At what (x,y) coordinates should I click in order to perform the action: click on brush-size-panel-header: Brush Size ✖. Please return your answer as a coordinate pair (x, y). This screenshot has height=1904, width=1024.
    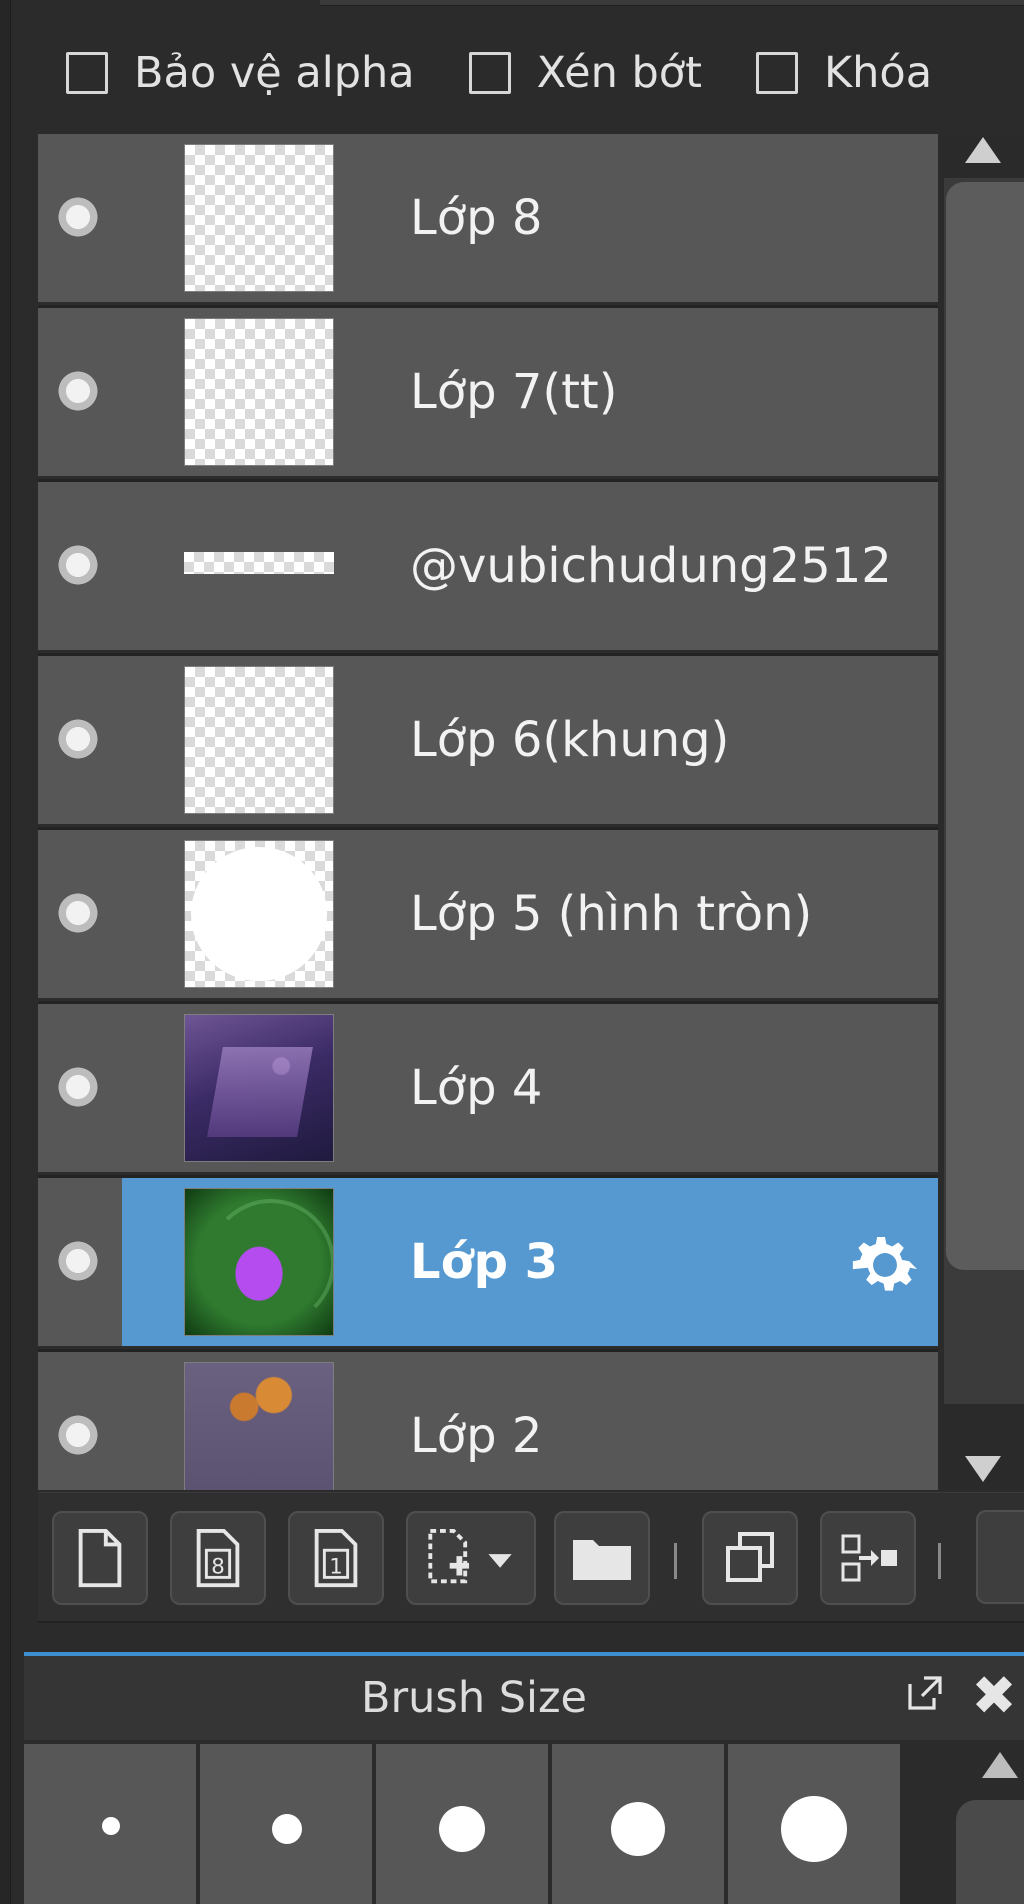
    Looking at the image, I should click on (524, 1698).